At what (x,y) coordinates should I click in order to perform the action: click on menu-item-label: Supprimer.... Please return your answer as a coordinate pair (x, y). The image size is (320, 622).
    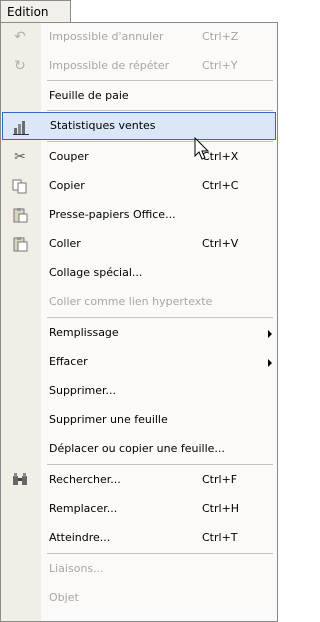
    Looking at the image, I should click on (82, 390).